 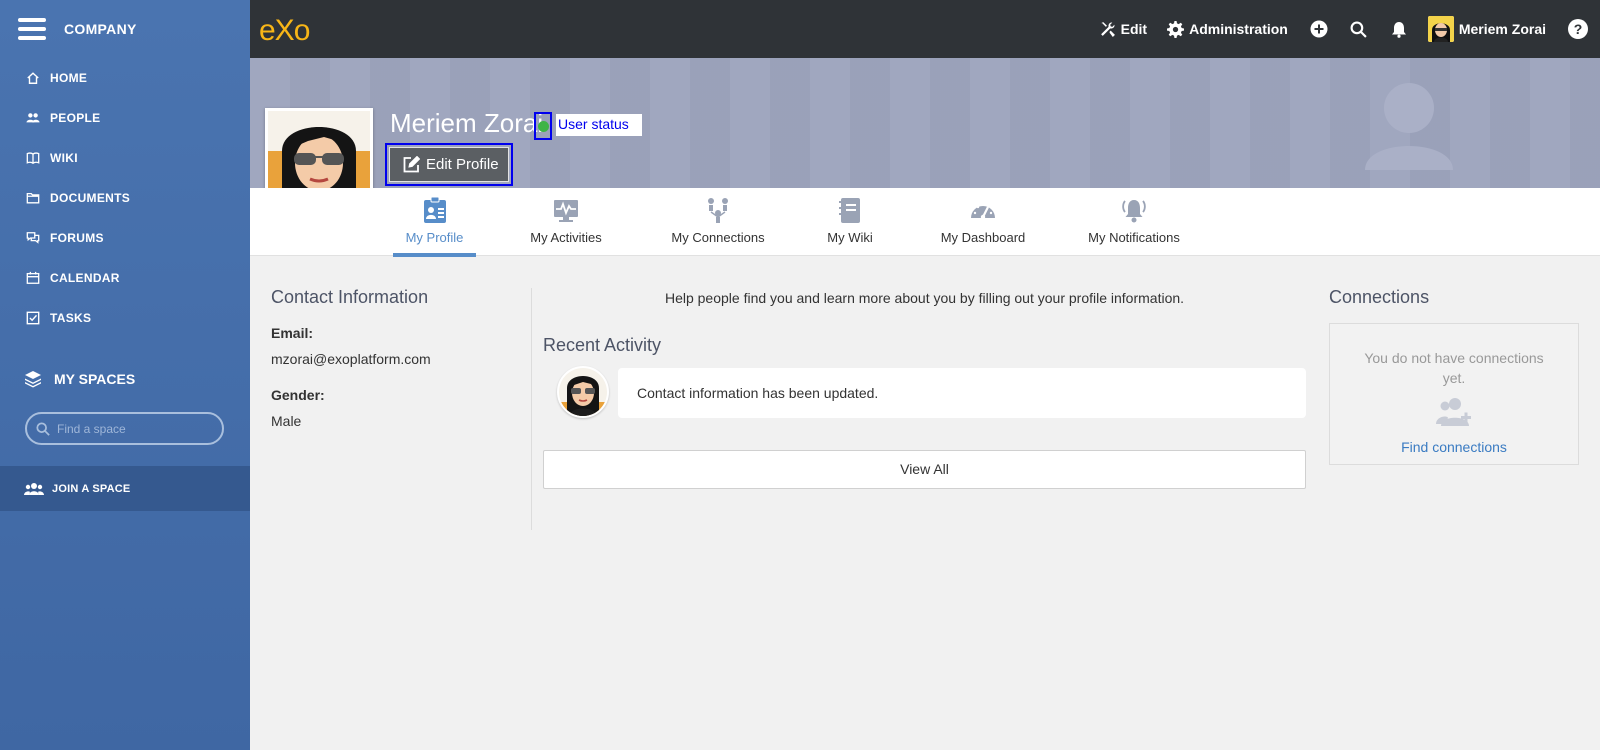 I want to click on sidebar-header: COMPANY, so click(x=125, y=29).